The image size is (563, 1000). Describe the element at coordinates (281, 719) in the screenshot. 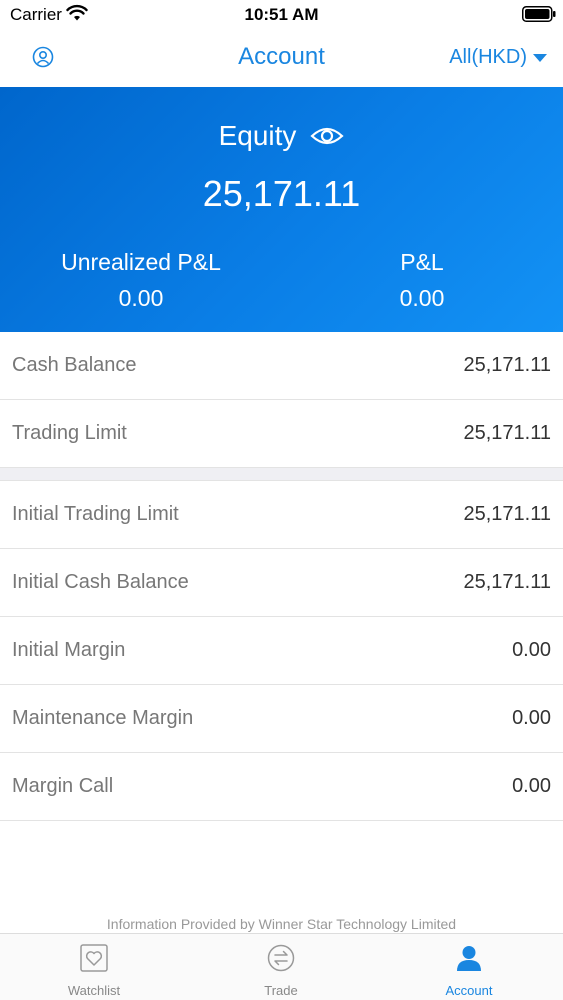

I see `list-item: Maintenance Margin 0.00` at that location.